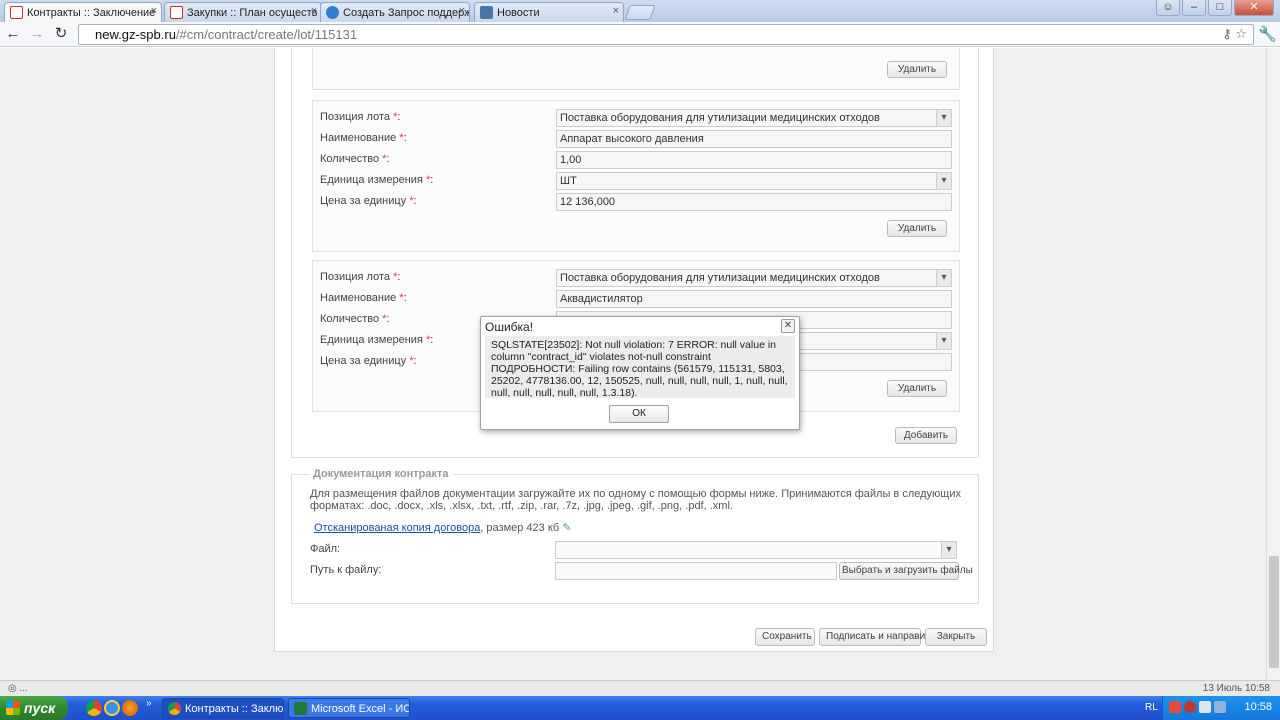 Image resolution: width=1280 pixels, height=720 pixels. Describe the element at coordinates (1205, 707) in the screenshot. I see `network-icon` at that location.